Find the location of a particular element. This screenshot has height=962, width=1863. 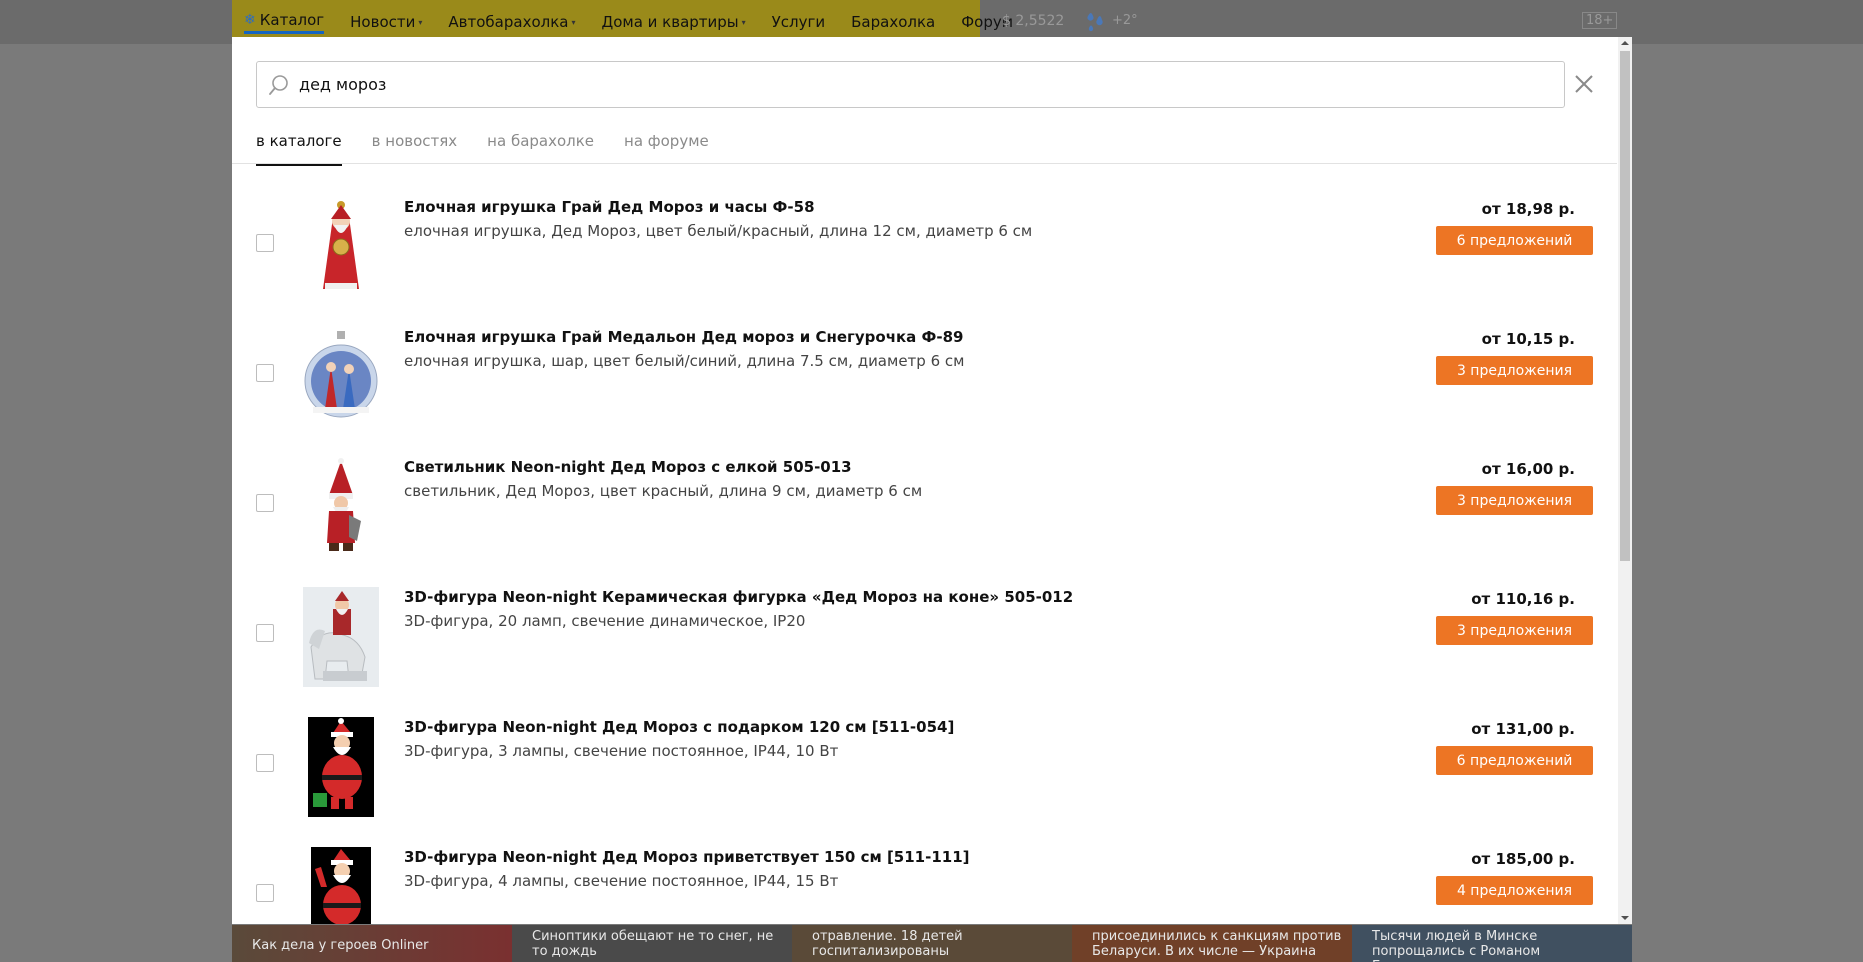

scrollbar-thumb is located at coordinates (1625, 306).